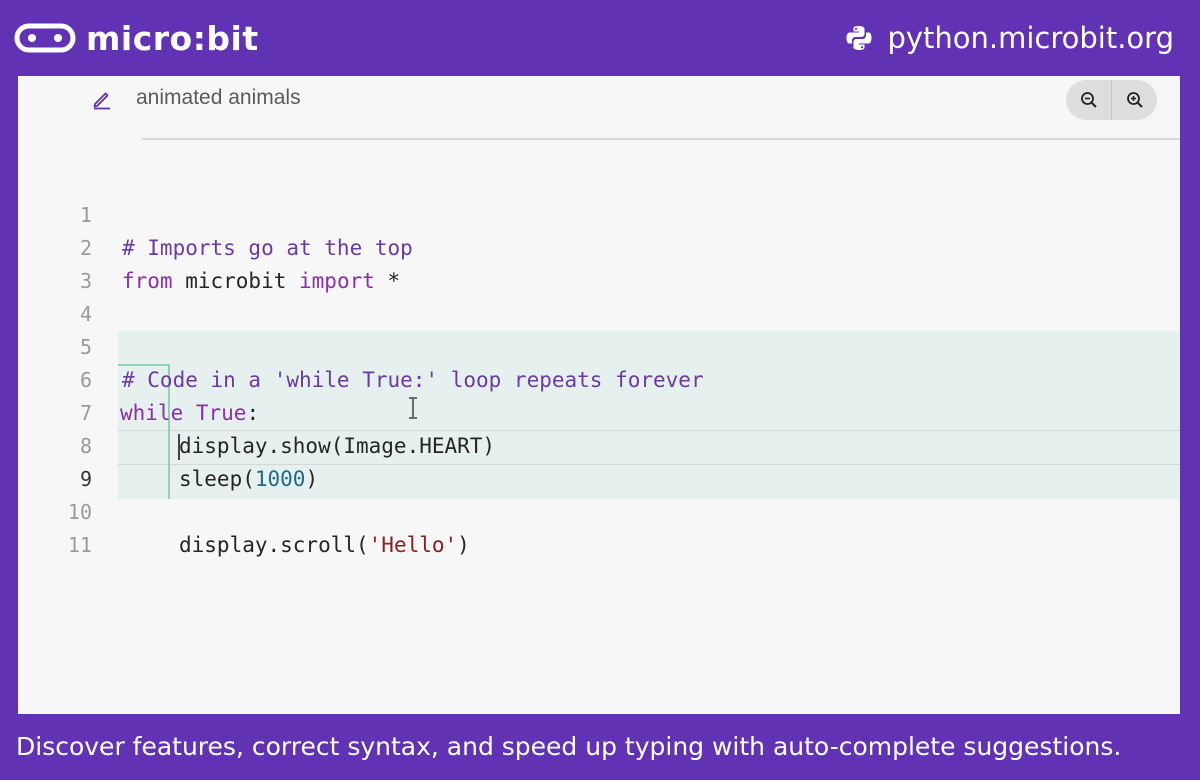 The image size is (1200, 780). Describe the element at coordinates (599, 460) in the screenshot. I see `code-line-active: 9` at that location.